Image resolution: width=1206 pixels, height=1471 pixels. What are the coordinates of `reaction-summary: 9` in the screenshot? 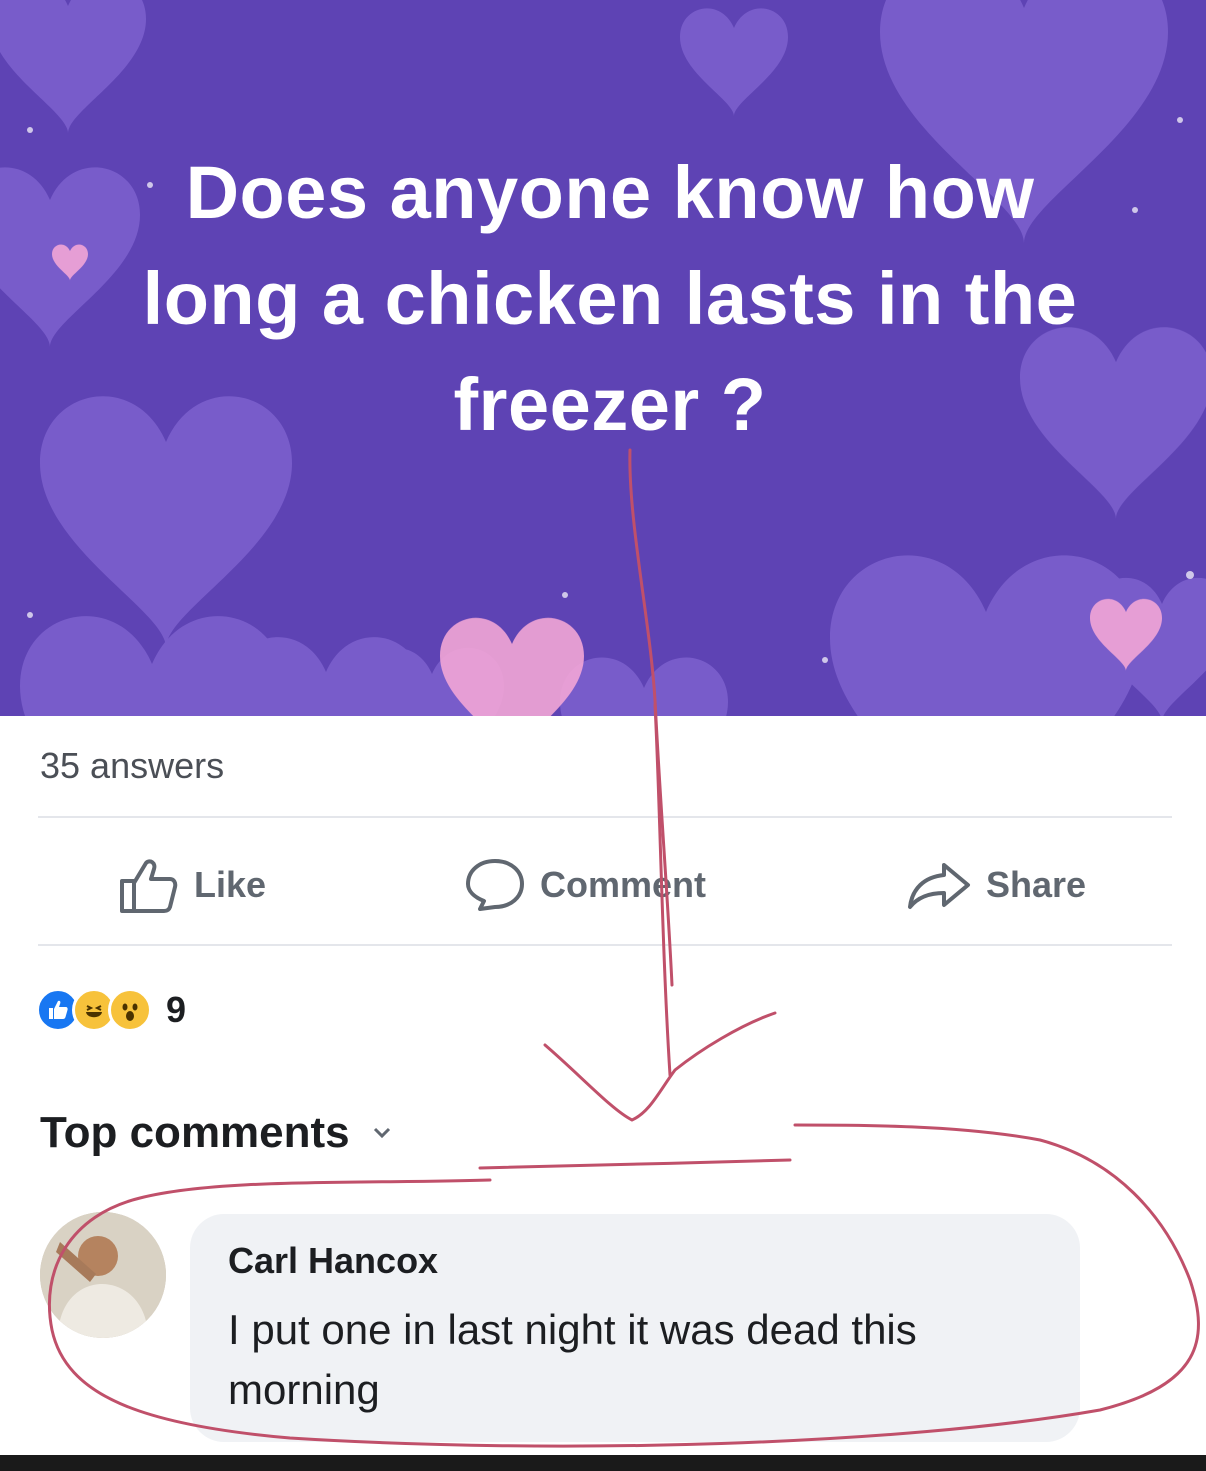 It's located at (111, 1010).